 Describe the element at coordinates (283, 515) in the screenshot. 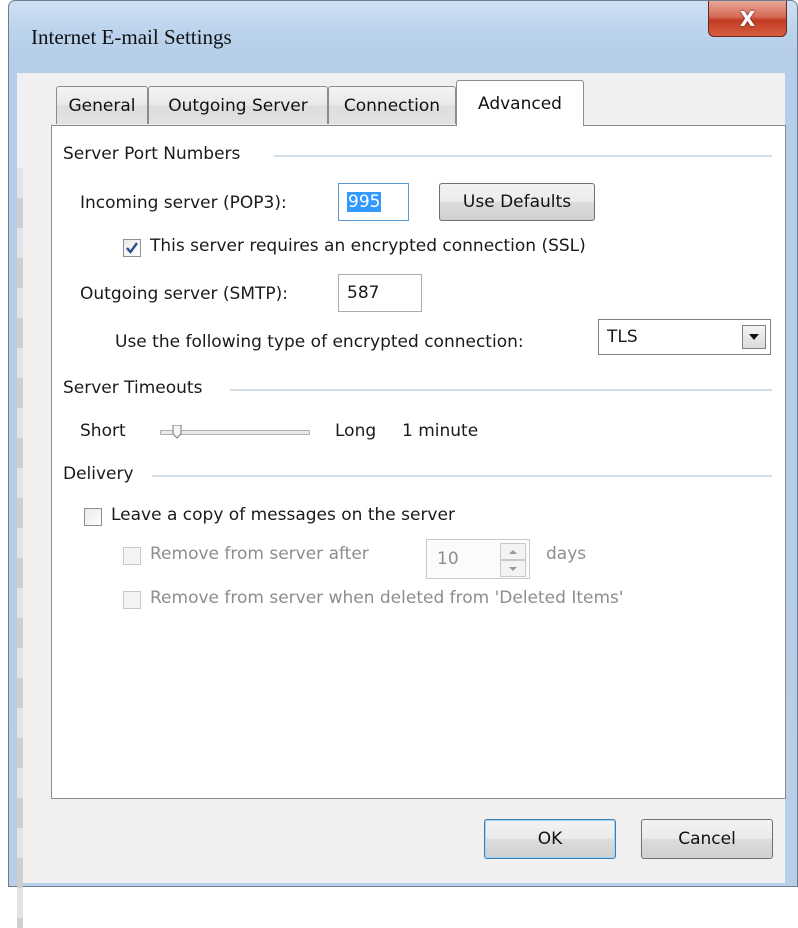

I see `leave-copy-label: Leave a copy of messages on the server` at that location.